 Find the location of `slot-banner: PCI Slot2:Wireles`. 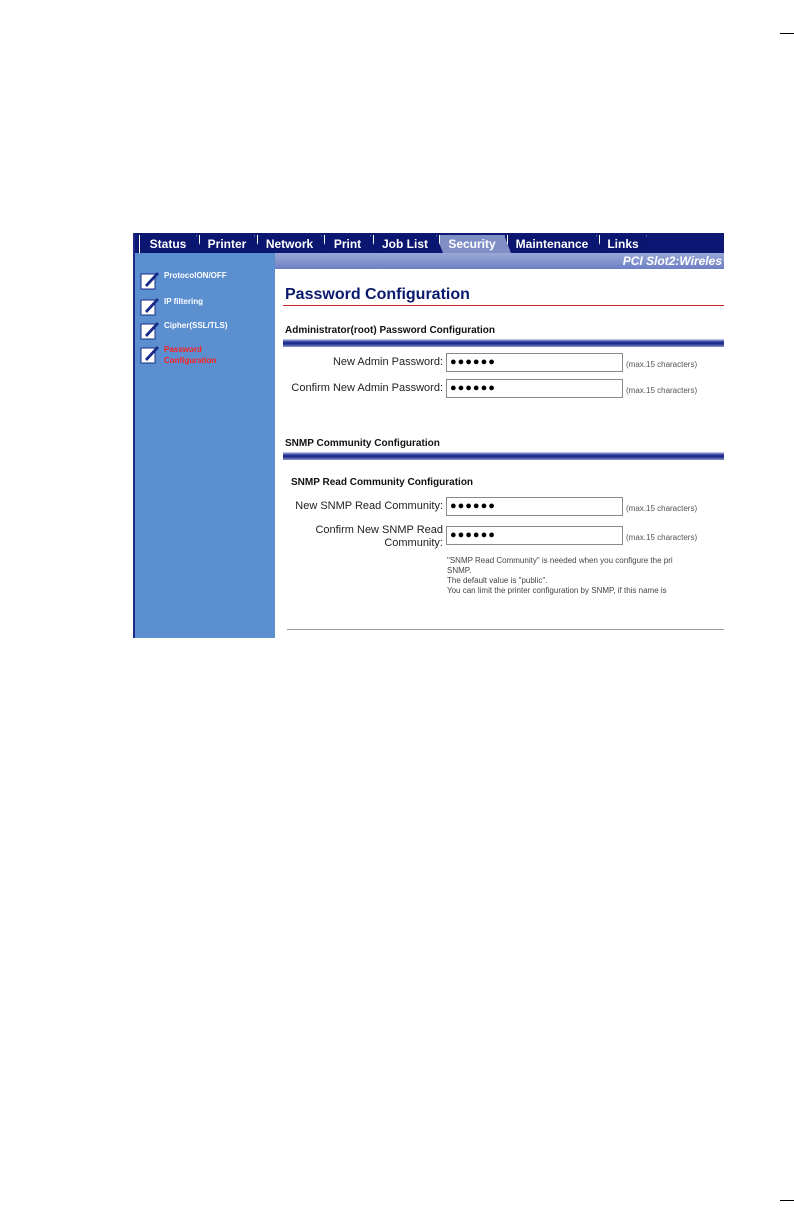

slot-banner: PCI Slot2:Wireles is located at coordinates (499, 261).